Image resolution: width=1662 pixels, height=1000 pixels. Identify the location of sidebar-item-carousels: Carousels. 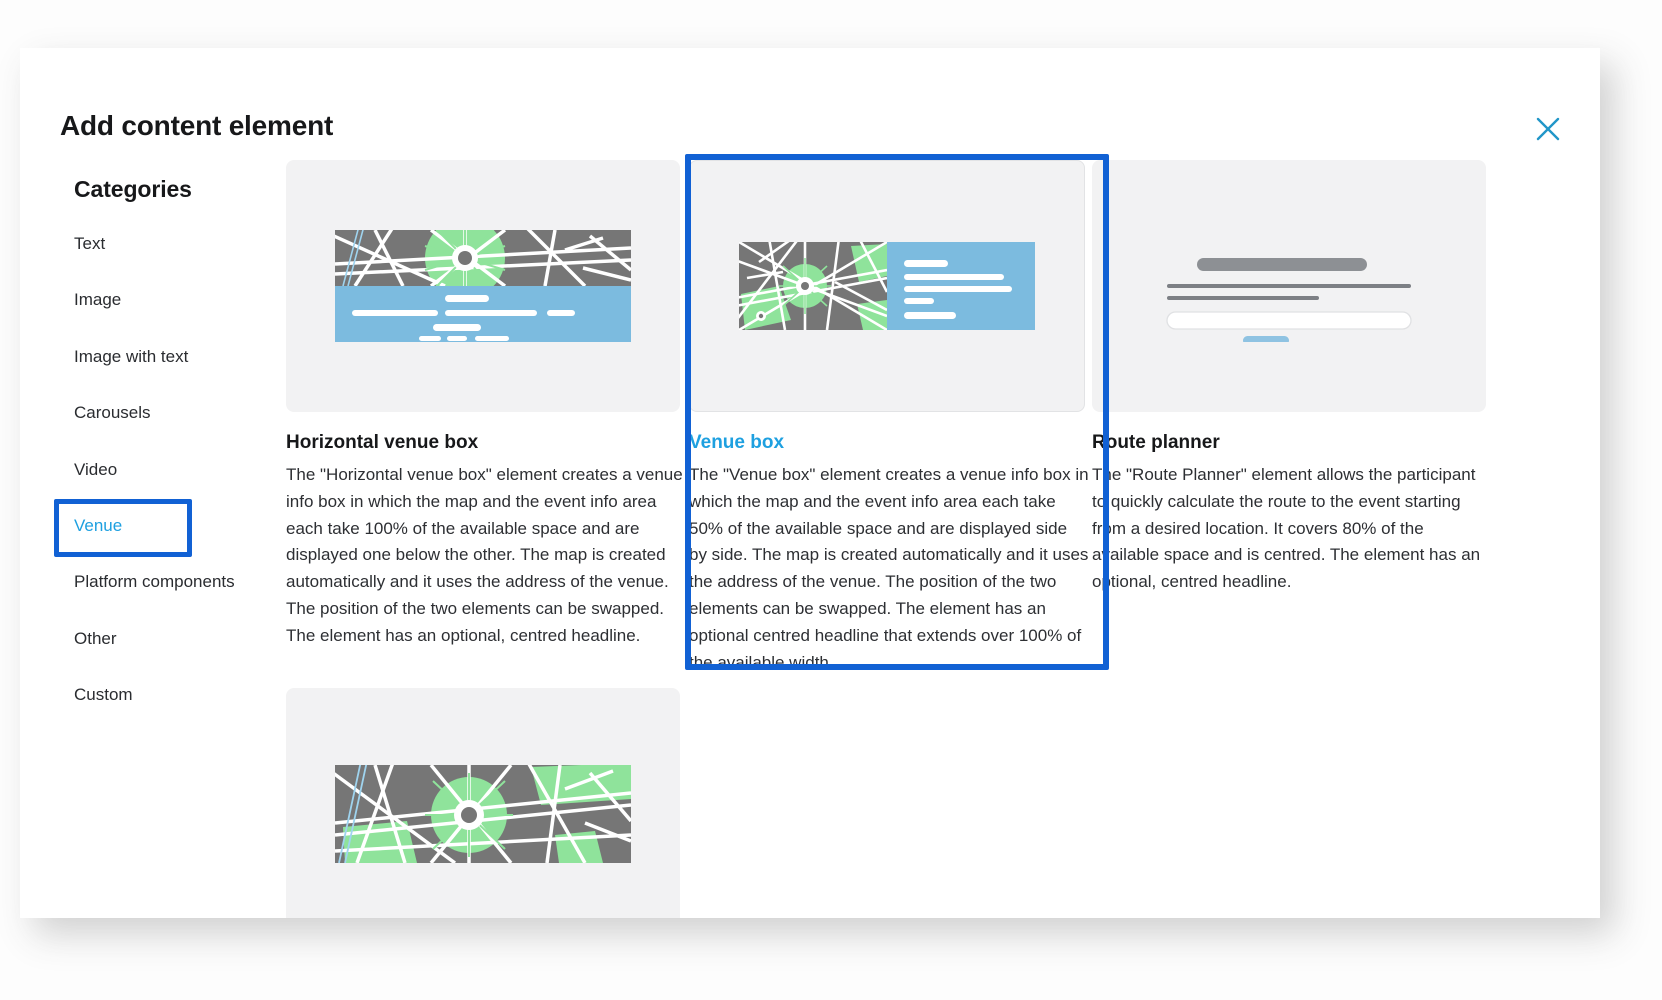
(175, 413).